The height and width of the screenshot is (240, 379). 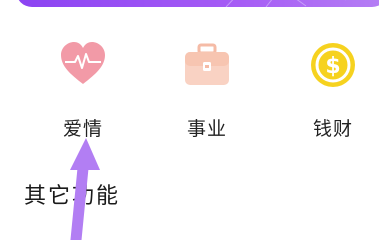 What do you see at coordinates (332, 129) in the screenshot?
I see `feature-label: 钱财` at bounding box center [332, 129].